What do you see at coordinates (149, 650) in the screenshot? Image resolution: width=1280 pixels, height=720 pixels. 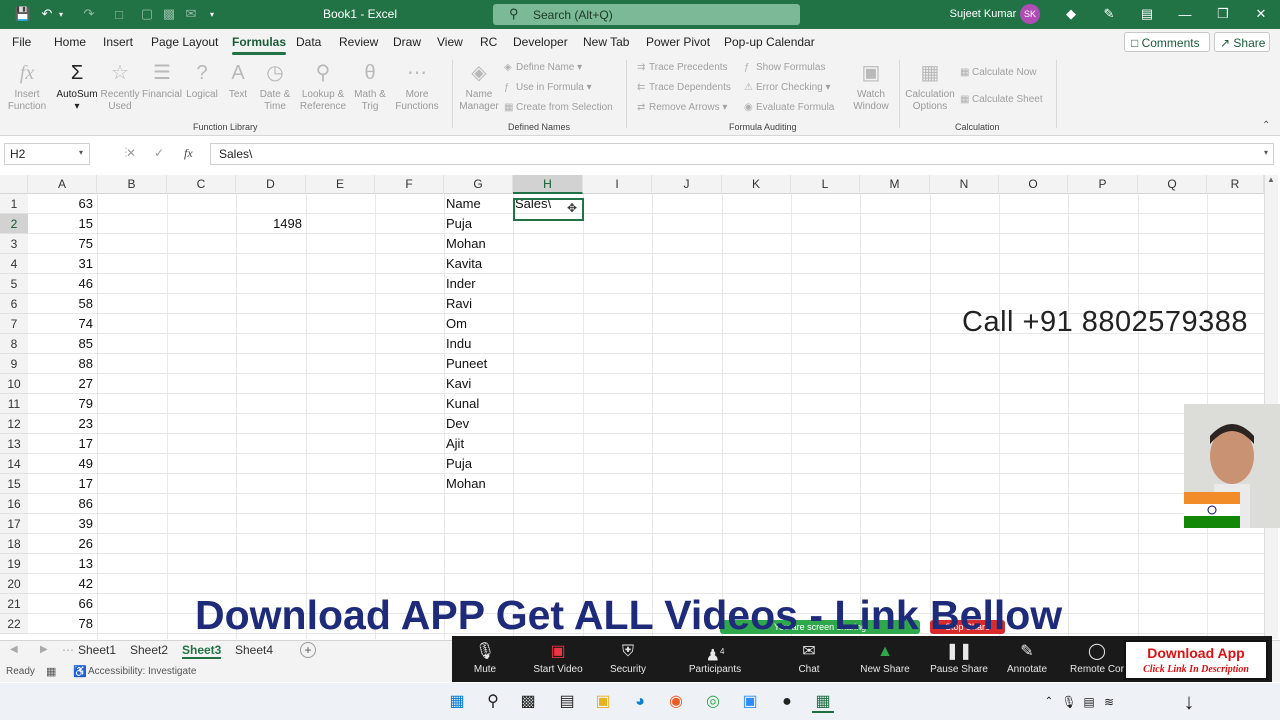 I see `sheet-tab-sheet2: Sheet2` at bounding box center [149, 650].